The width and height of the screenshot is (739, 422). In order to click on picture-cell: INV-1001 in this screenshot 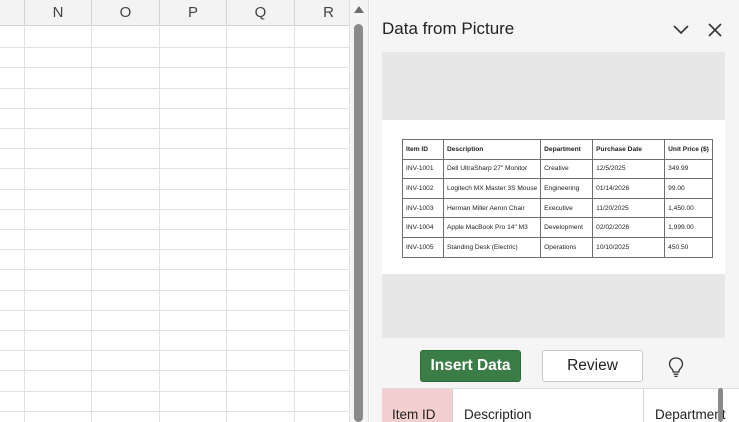, I will do `click(423, 169)`.